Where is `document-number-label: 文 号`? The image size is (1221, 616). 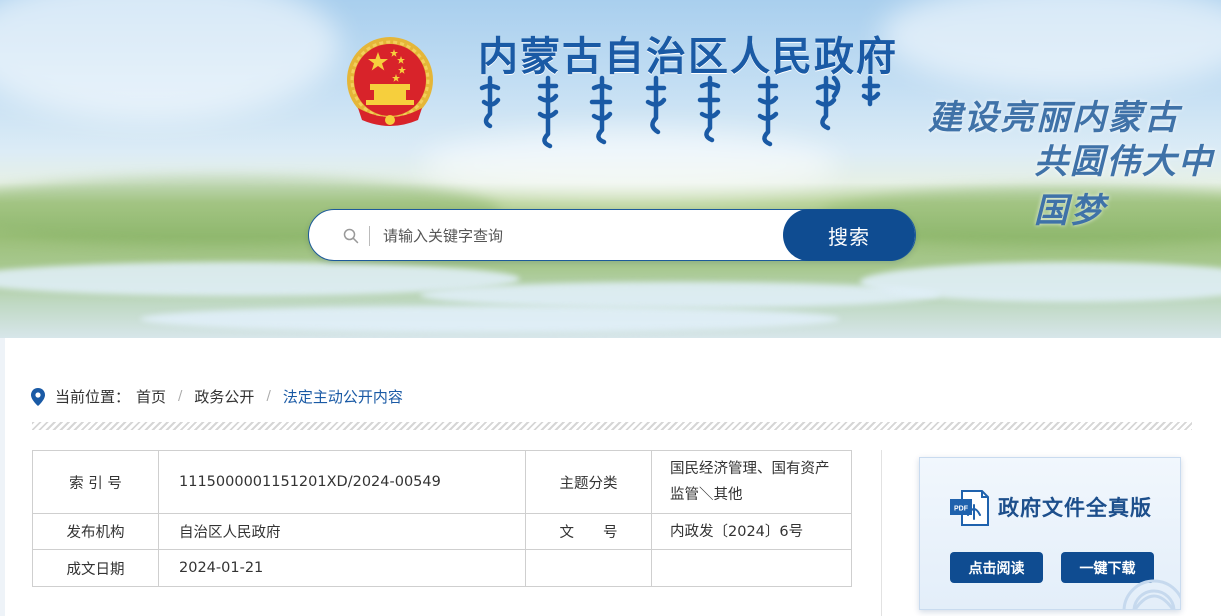
document-number-label: 文 号 is located at coordinates (588, 531).